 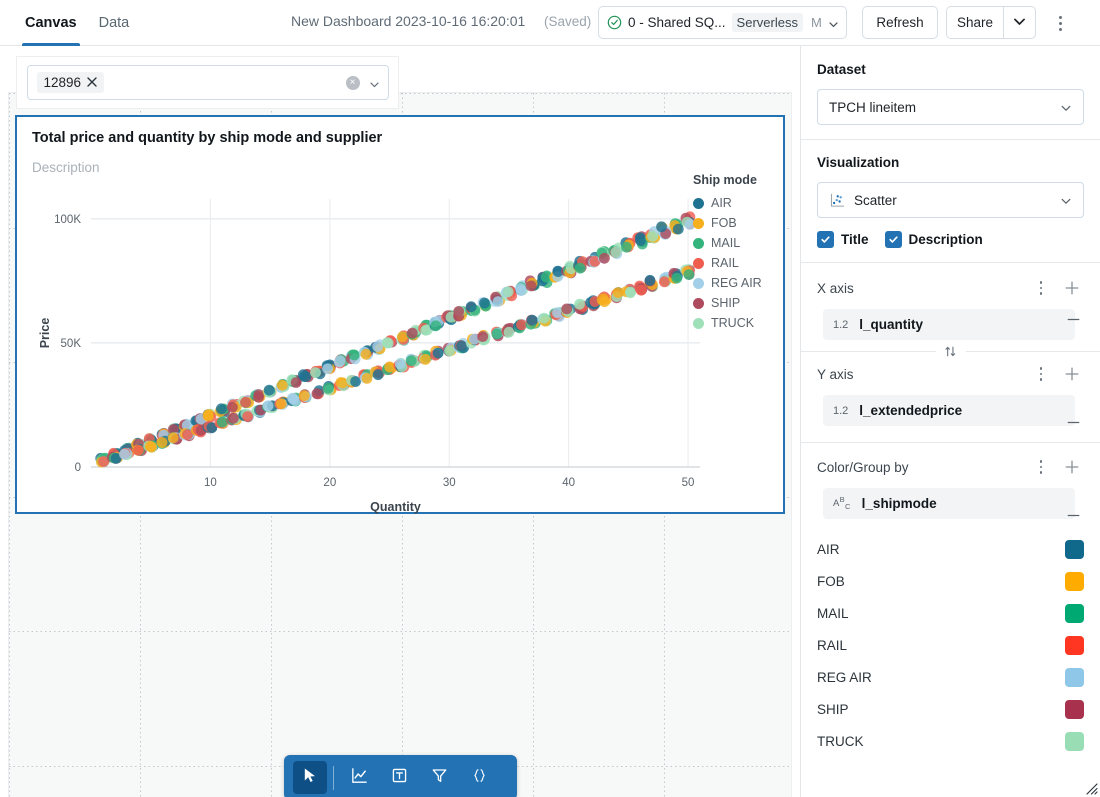 I want to click on y-axis-options-button, so click(x=1041, y=374).